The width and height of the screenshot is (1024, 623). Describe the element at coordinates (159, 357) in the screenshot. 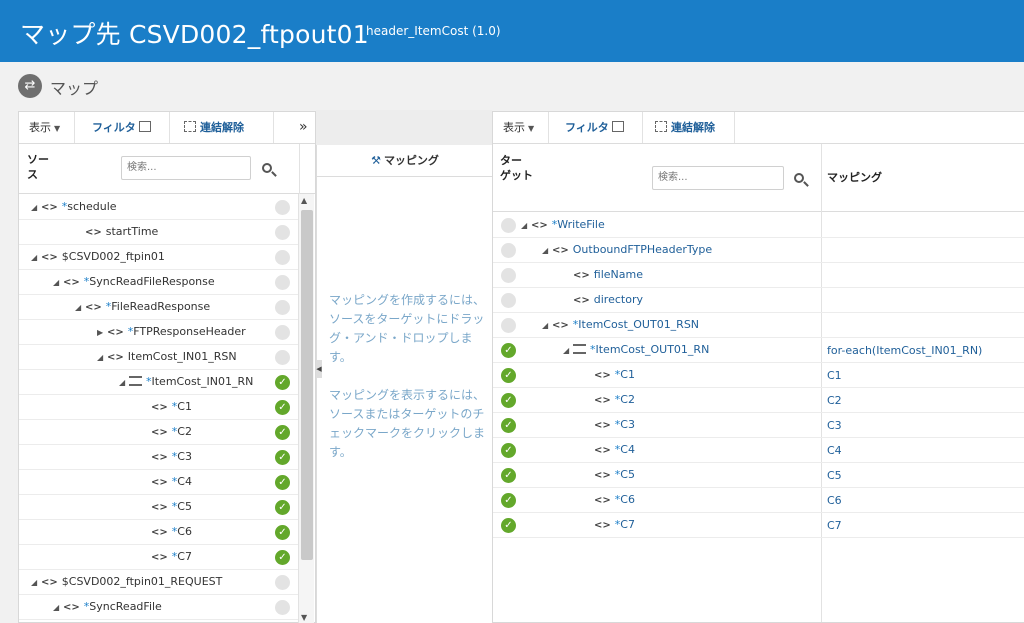

I see `source-tree-row: ◢ <> ItemCost_IN01_RSN` at that location.